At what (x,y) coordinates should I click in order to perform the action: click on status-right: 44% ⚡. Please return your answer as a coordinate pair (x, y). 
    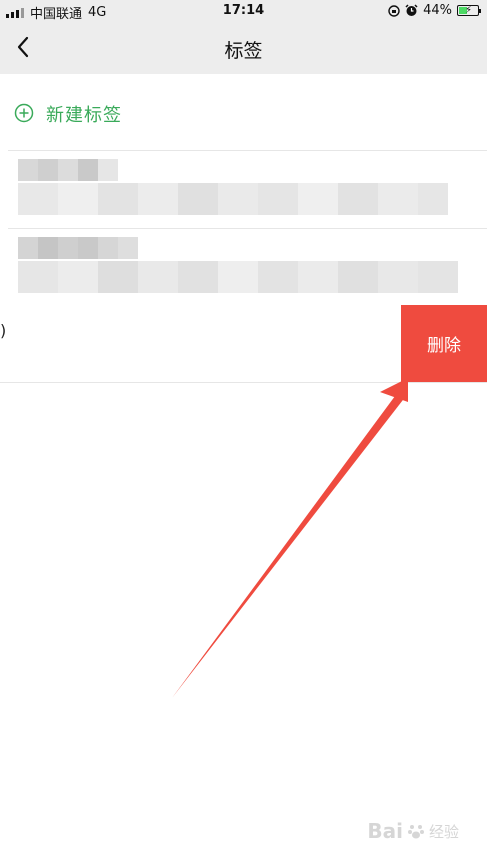
    Looking at the image, I should click on (434, 10).